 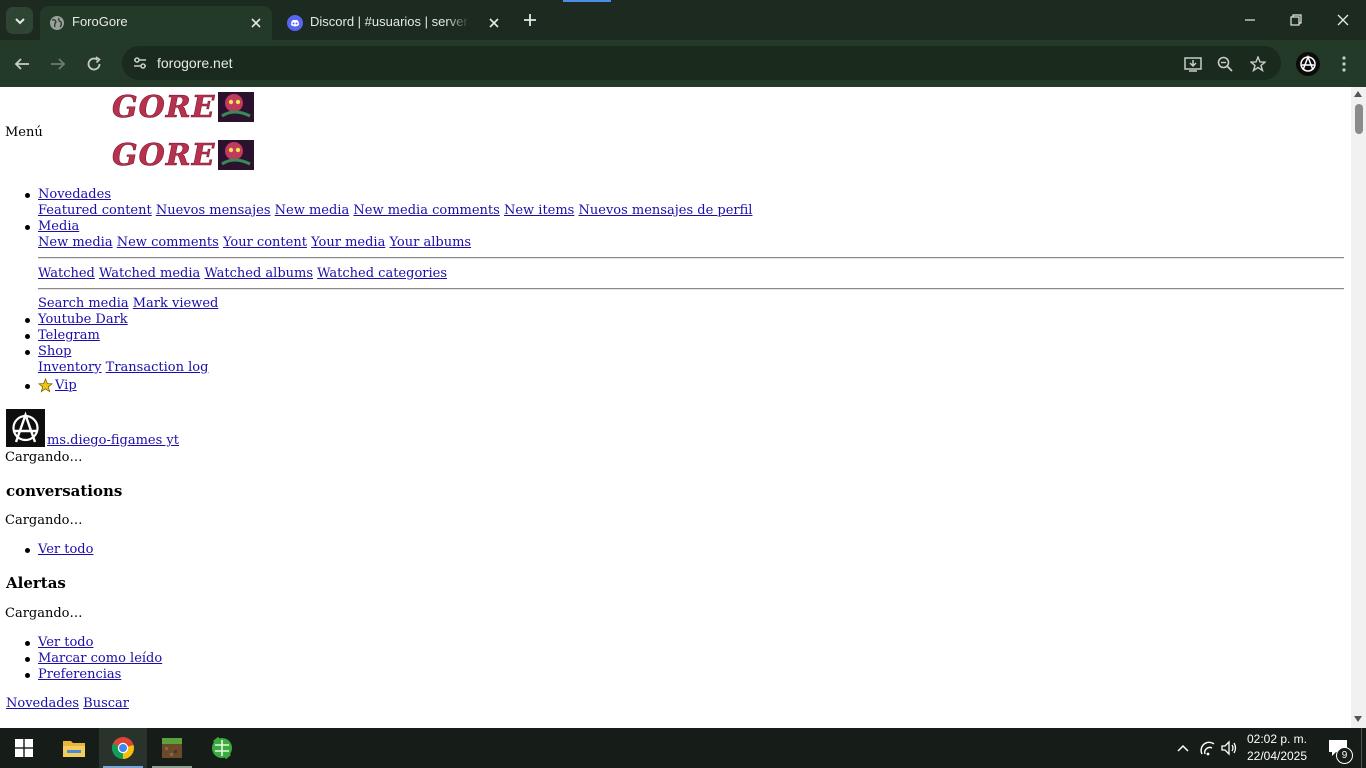 I want to click on restore-button, so click(x=1296, y=20).